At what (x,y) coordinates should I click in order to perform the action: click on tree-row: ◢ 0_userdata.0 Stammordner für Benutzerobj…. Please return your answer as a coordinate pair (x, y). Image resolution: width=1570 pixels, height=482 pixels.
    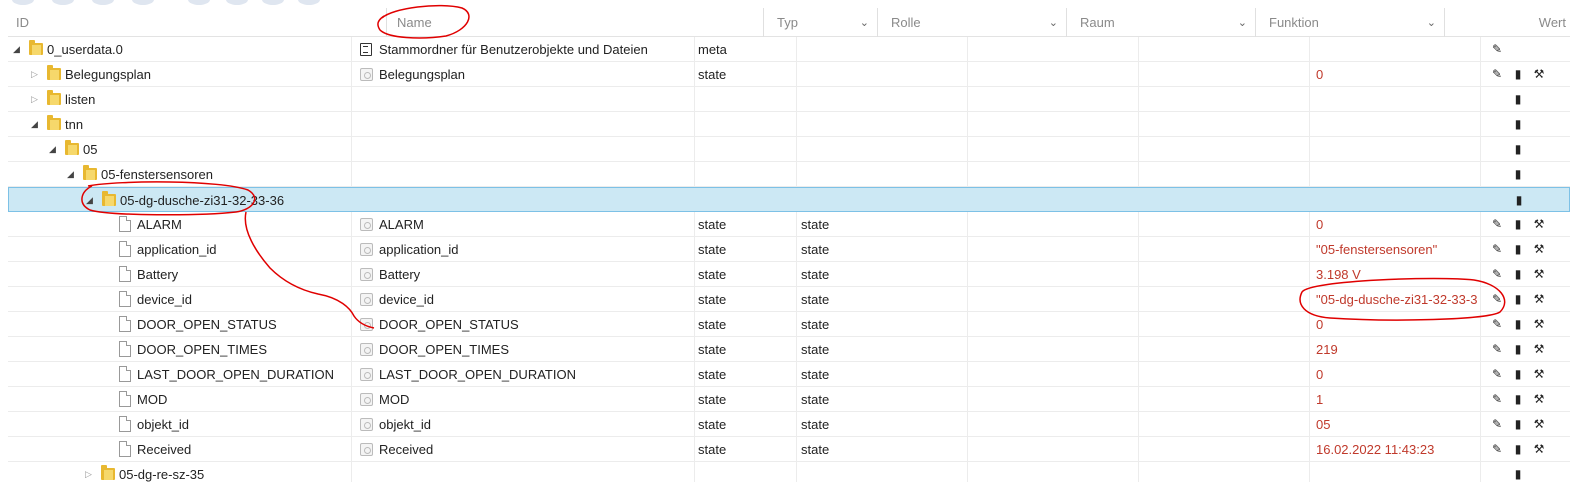
    Looking at the image, I should click on (789, 49).